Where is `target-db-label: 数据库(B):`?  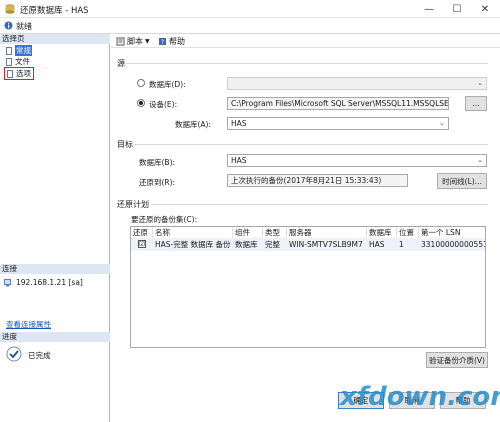
target-db-label: 数据库(B): is located at coordinates (157, 162).